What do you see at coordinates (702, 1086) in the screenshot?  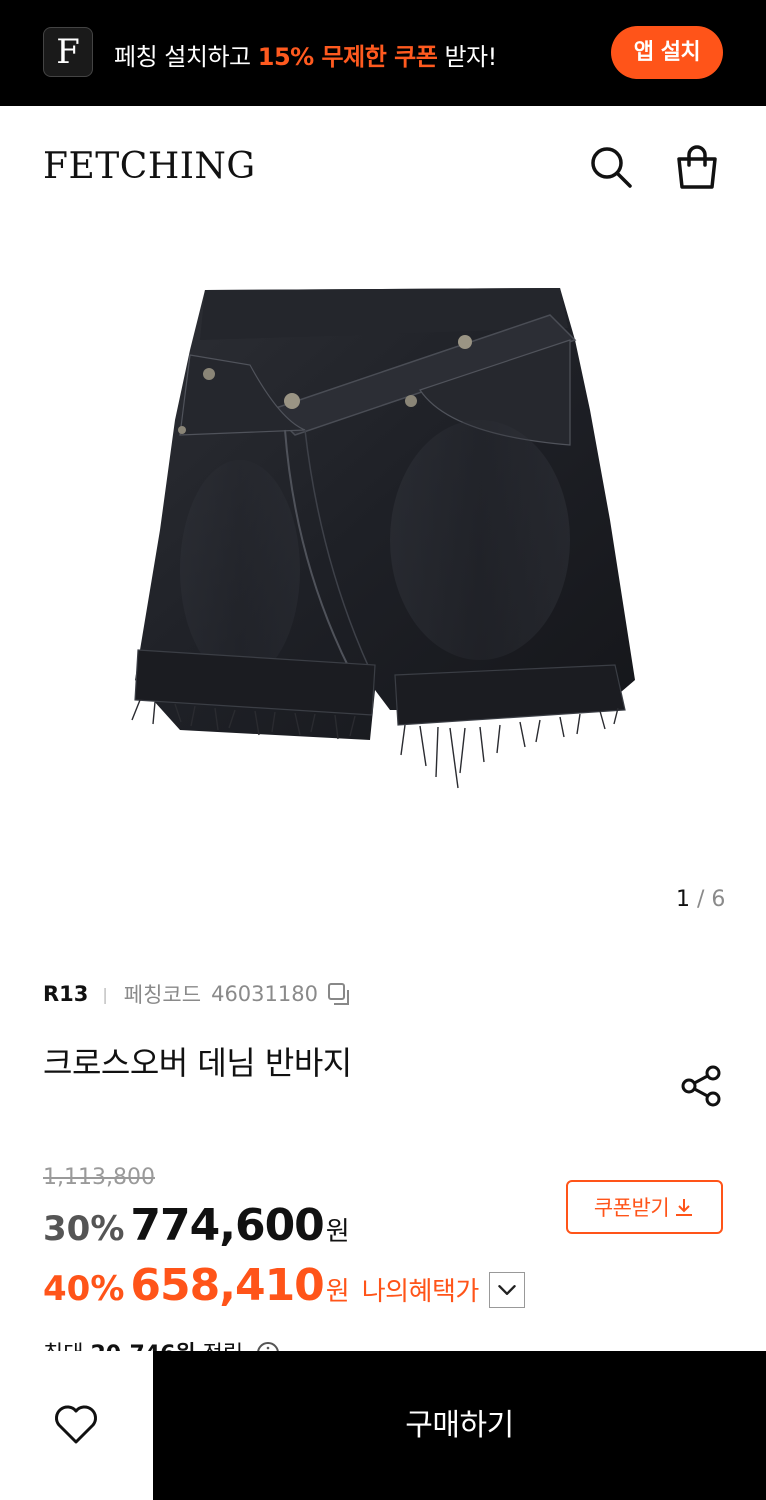 I see `share-icon` at bounding box center [702, 1086].